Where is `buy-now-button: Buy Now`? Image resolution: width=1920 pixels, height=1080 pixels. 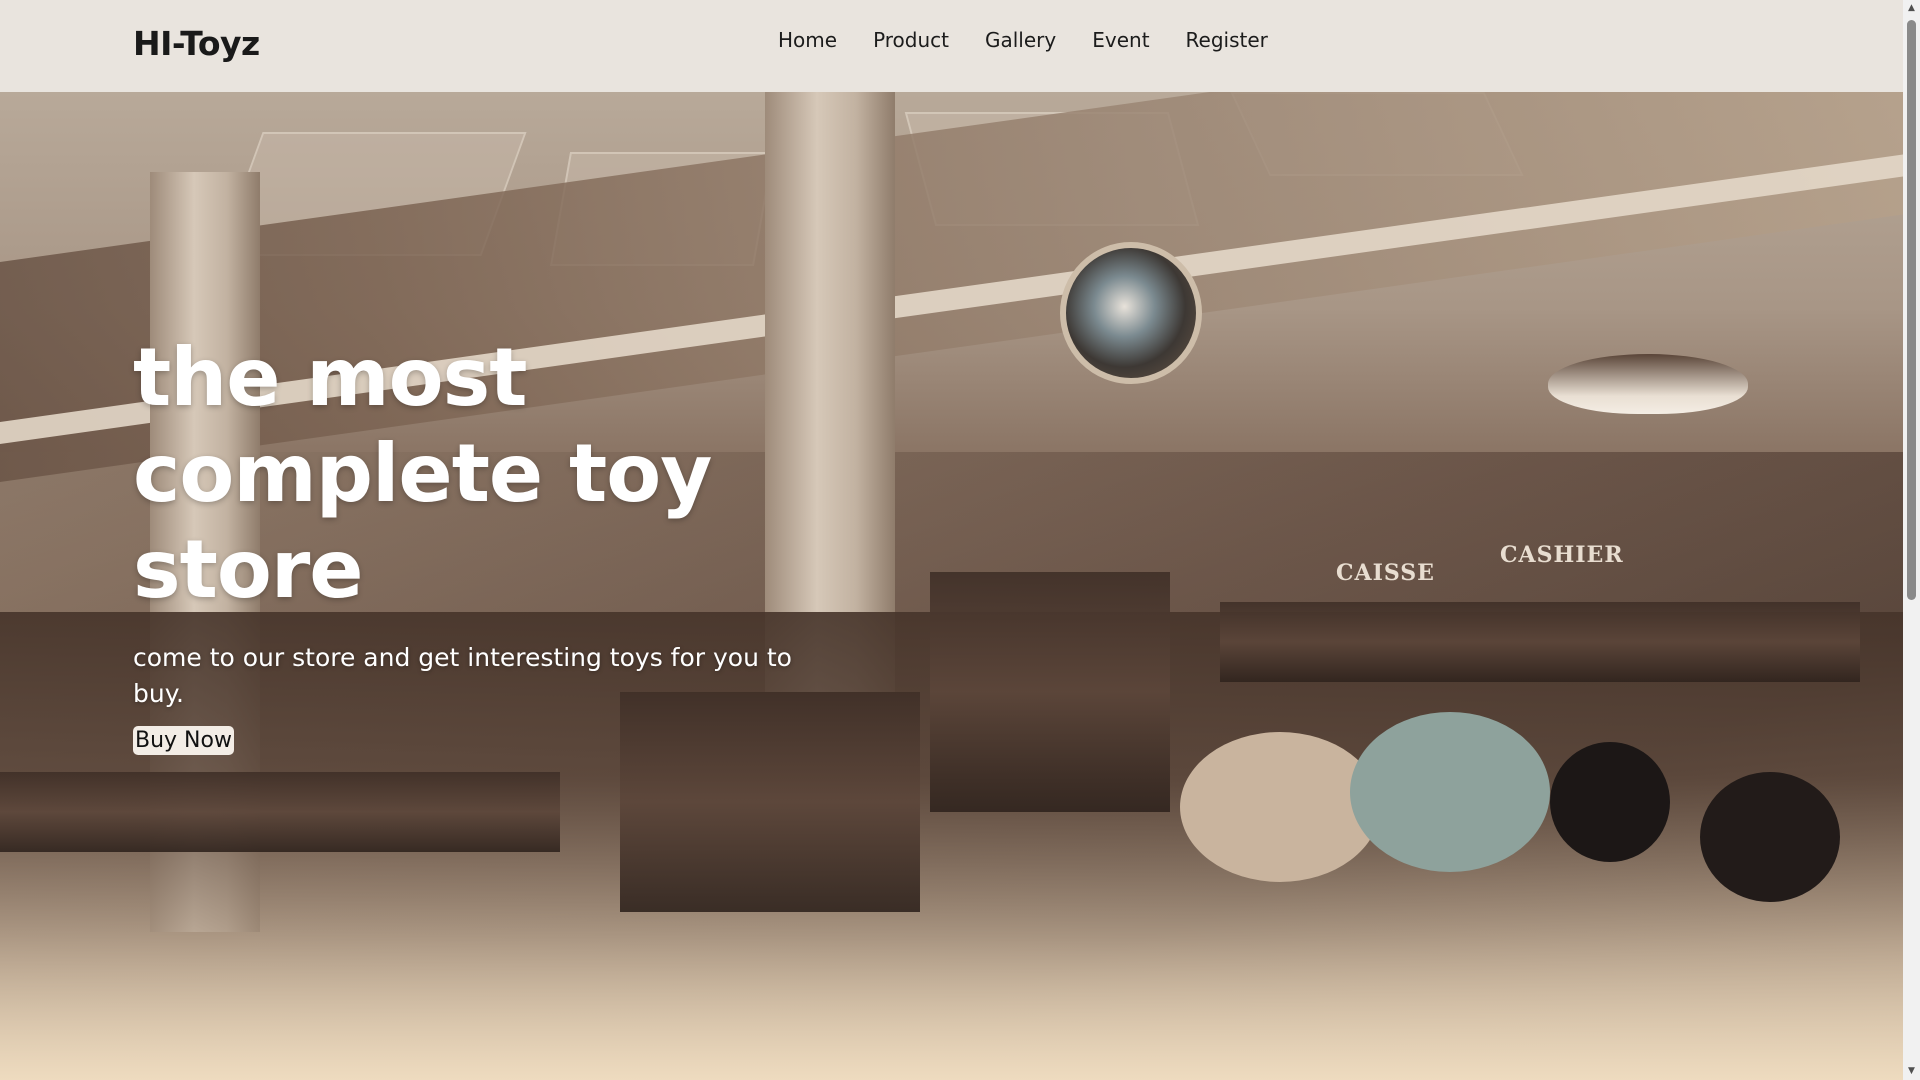
buy-now-button: Buy Now is located at coordinates (183, 740).